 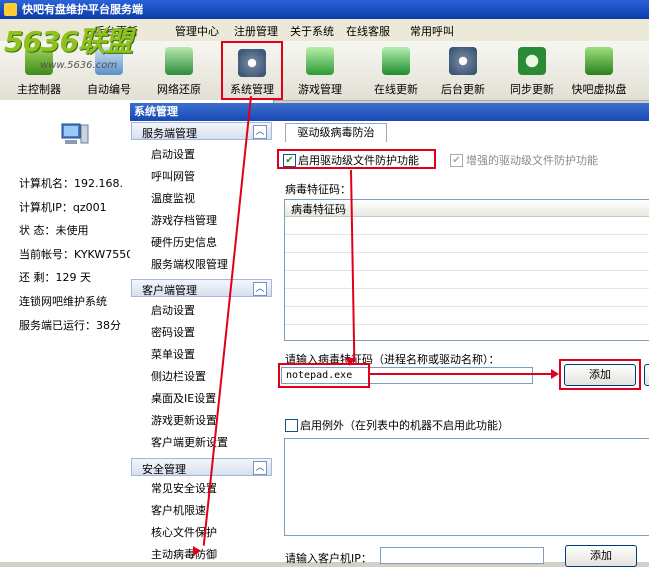 I want to click on nav-item: 温度监视, so click(x=173, y=198).